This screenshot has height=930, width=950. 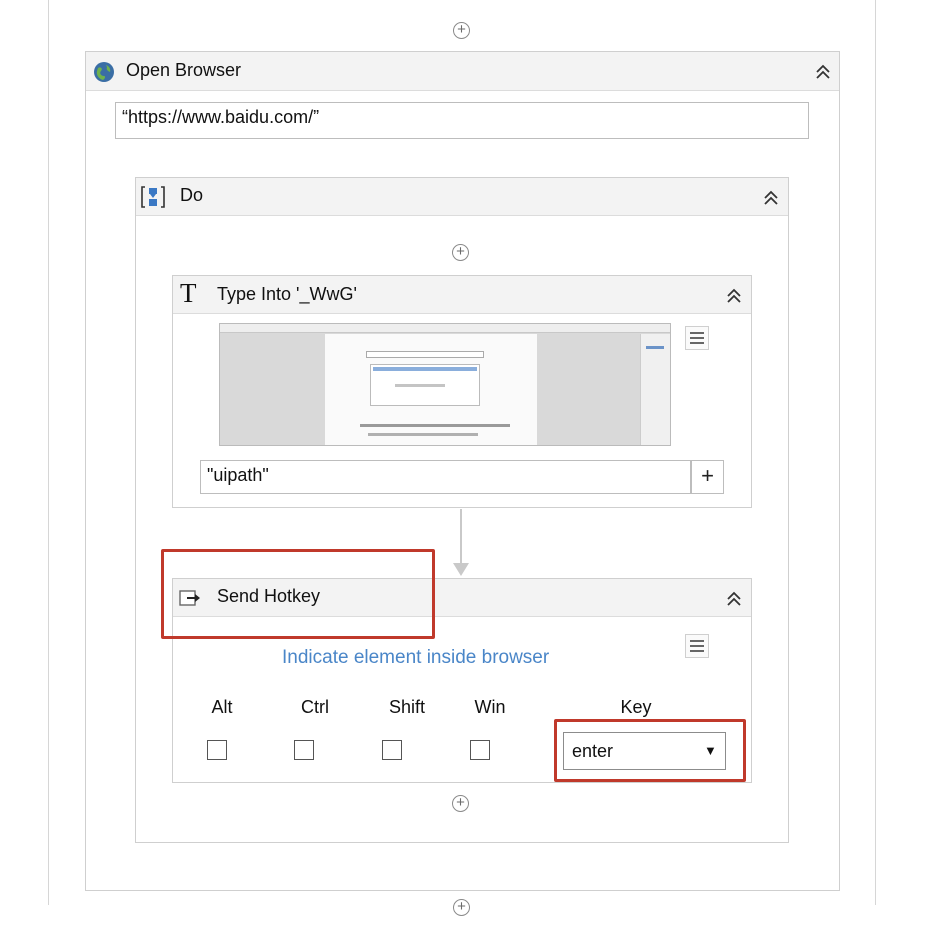 What do you see at coordinates (875, 452) in the screenshot?
I see `designer-right-border` at bounding box center [875, 452].